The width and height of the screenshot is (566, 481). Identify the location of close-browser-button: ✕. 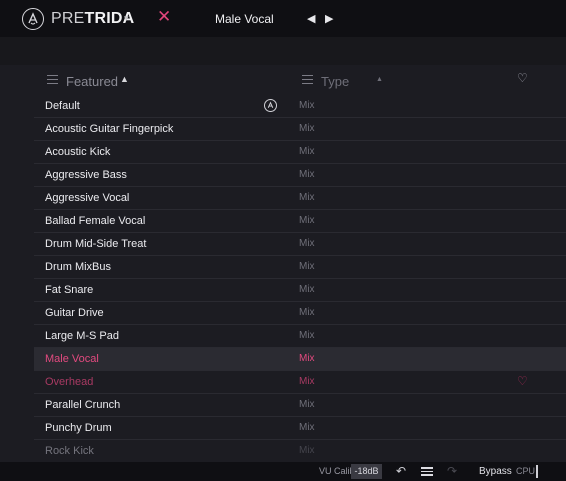
(164, 17).